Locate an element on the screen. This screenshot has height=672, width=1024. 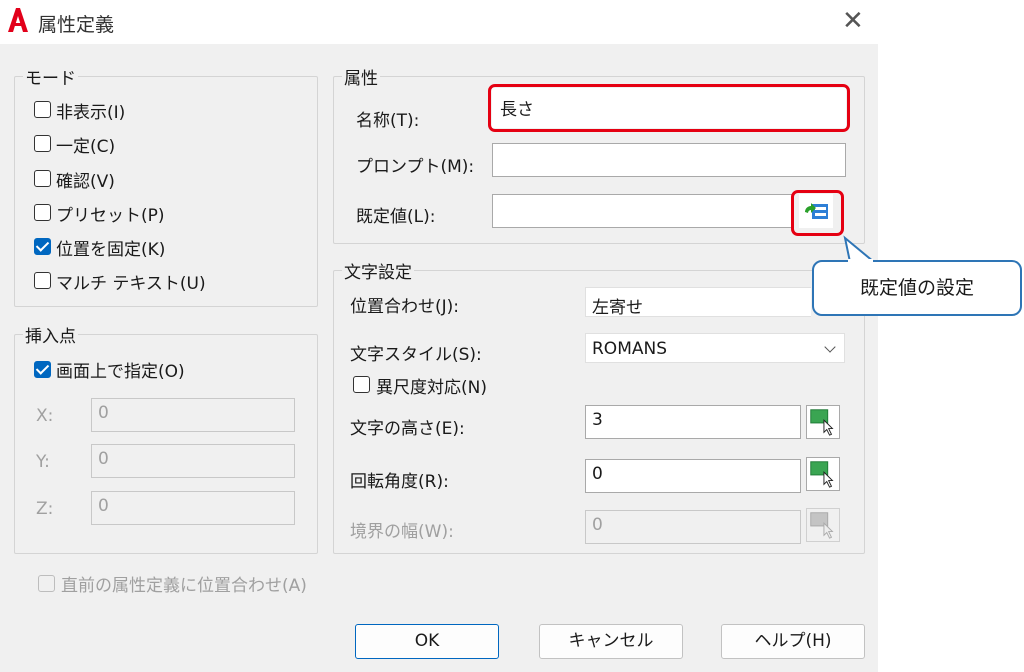
justify-select: 左寄せ is located at coordinates (698, 302).